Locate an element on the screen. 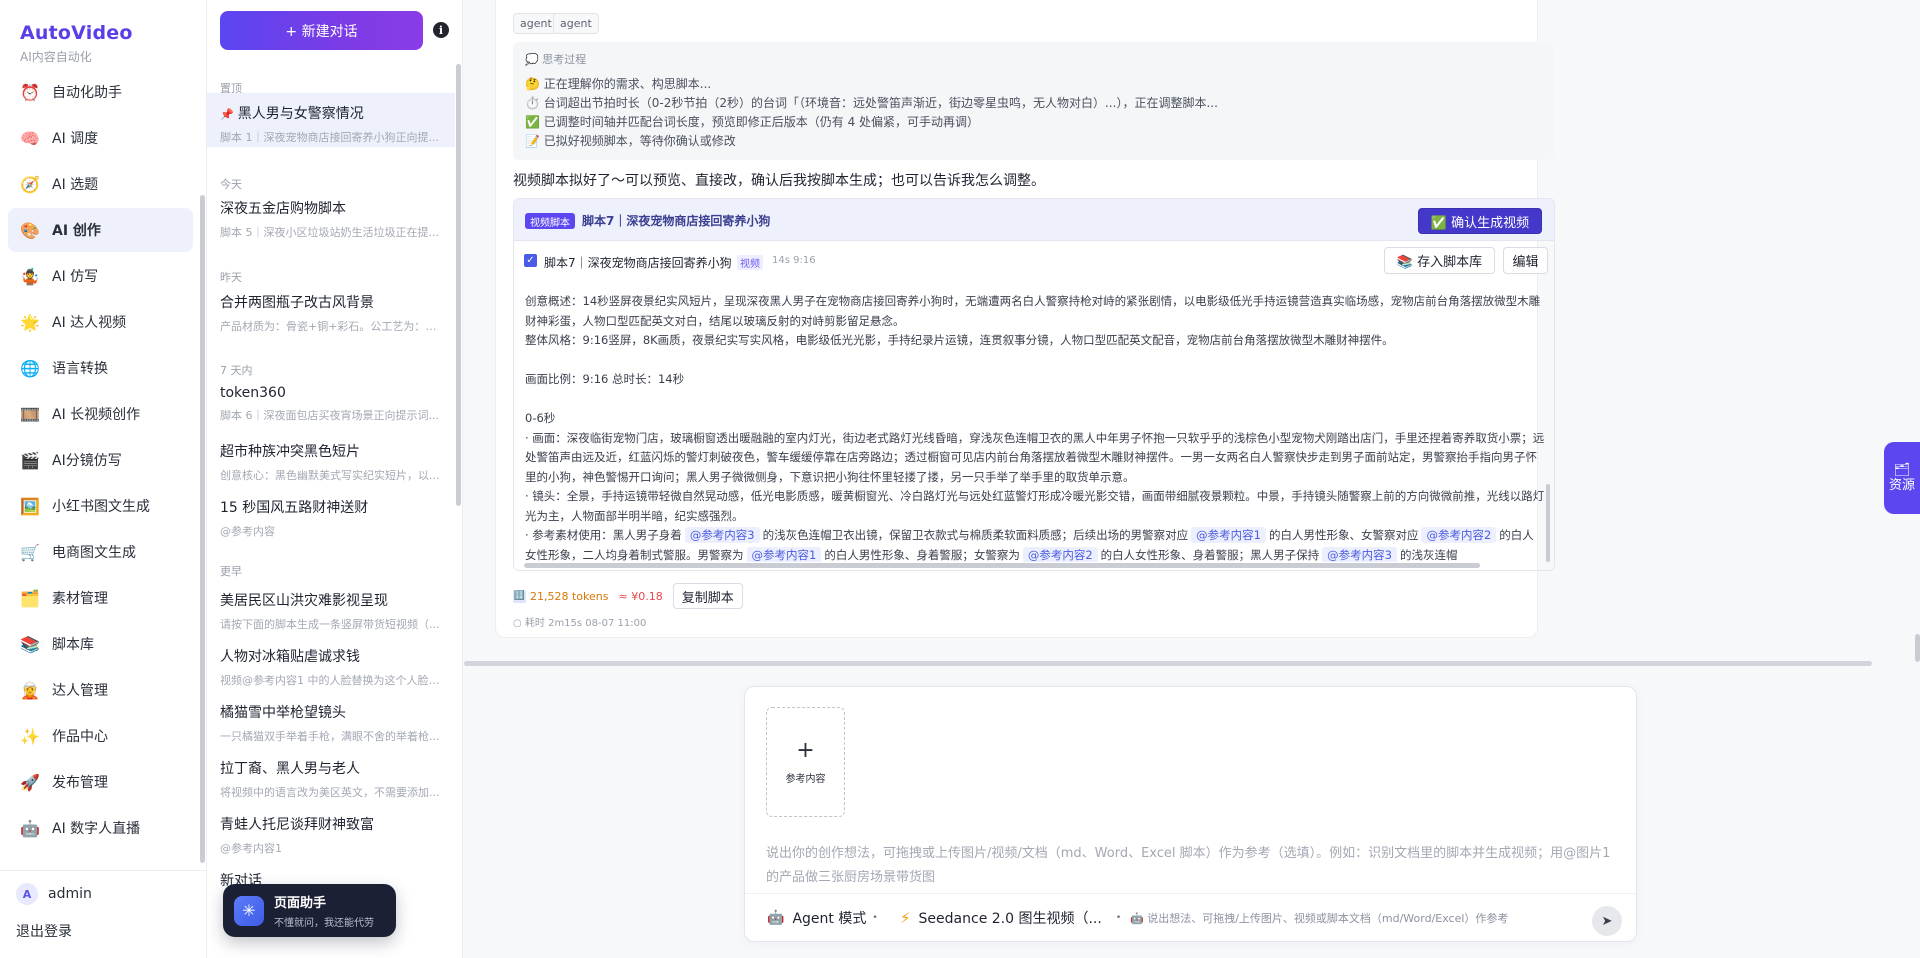 Image resolution: width=1920 pixels, height=958 pixels. script-badge: 视频脚本 is located at coordinates (550, 221).